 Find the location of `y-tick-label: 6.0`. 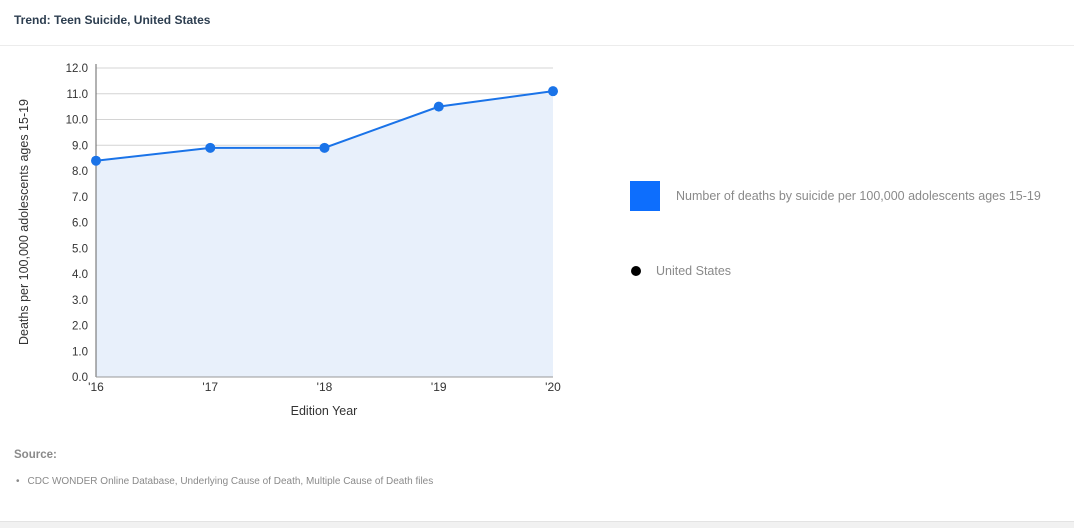

y-tick-label: 6.0 is located at coordinates (80, 224).